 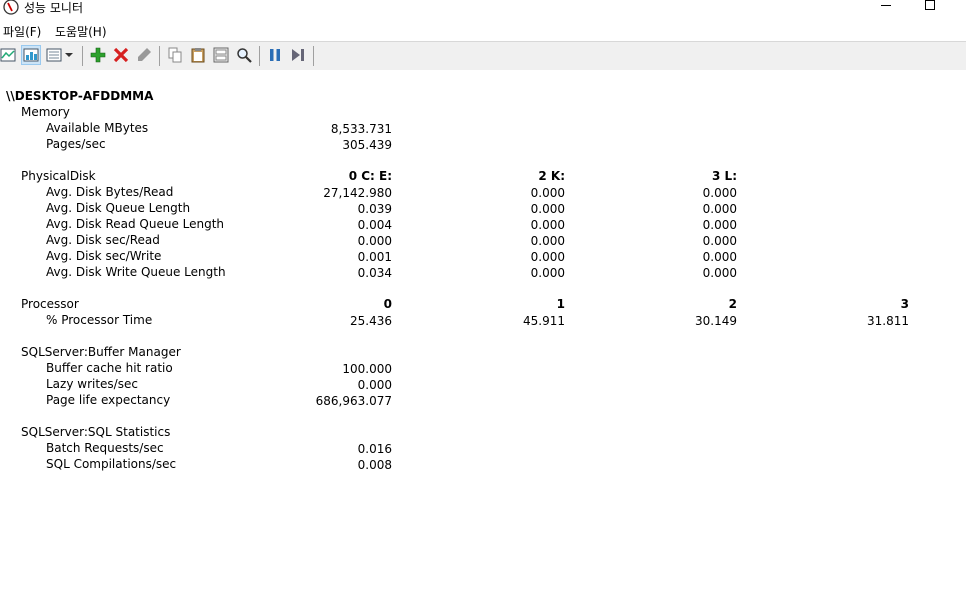 I want to click on copy-properties-icon, so click(x=175, y=55).